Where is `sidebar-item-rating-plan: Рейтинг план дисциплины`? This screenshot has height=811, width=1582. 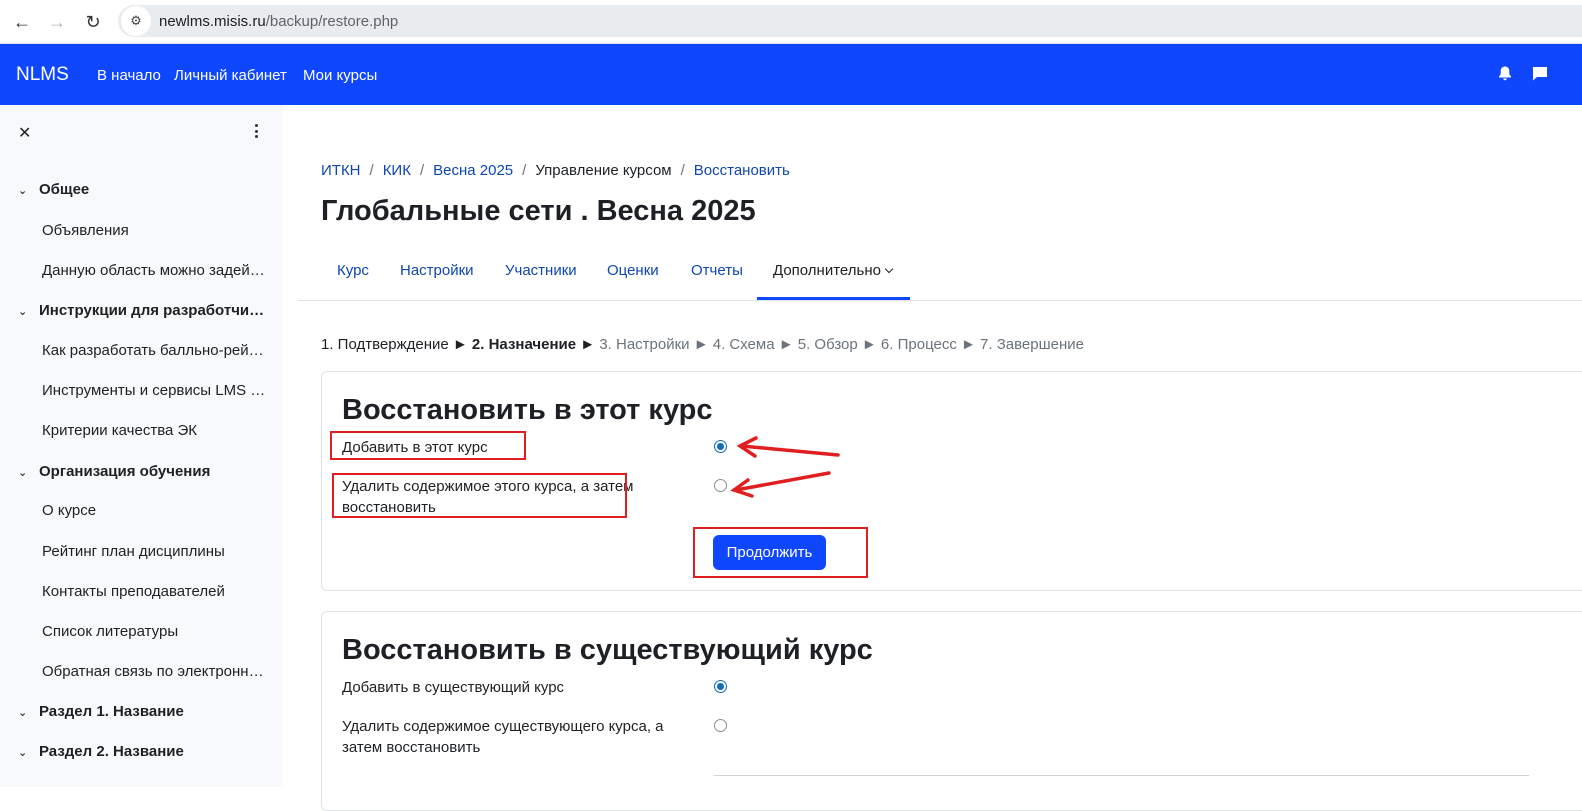
sidebar-item-rating-plan: Рейтинг план дисциплины is located at coordinates (141, 554).